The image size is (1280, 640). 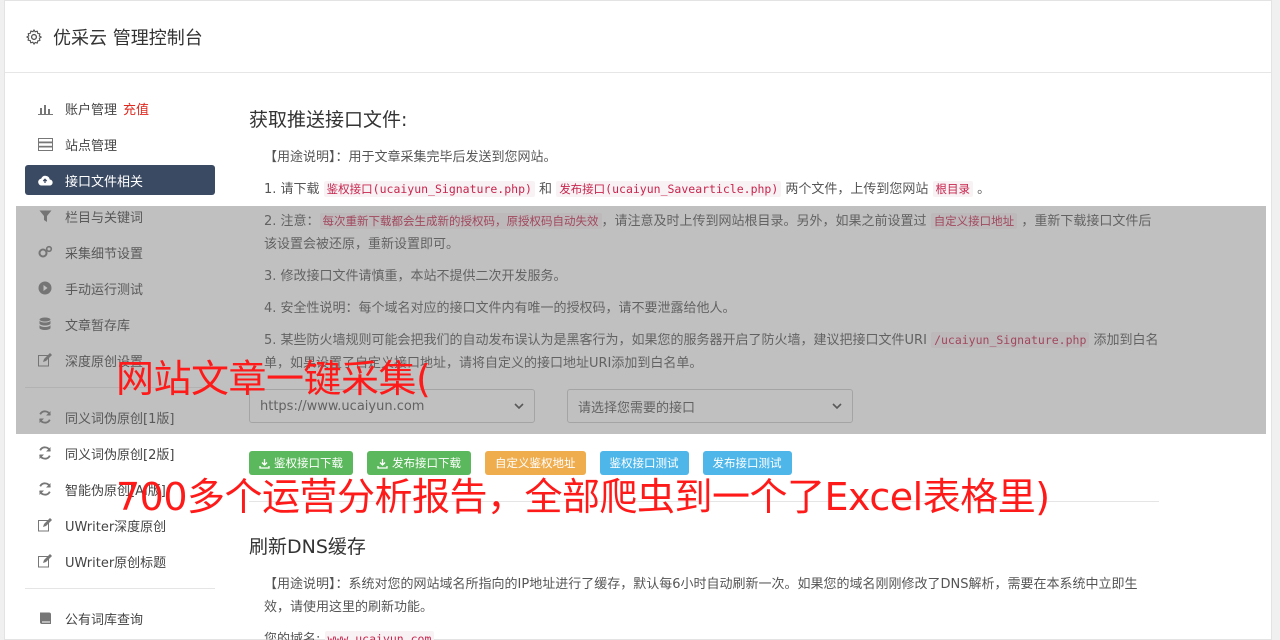 I want to click on header: 优采云 管理控制台, so click(x=638, y=37).